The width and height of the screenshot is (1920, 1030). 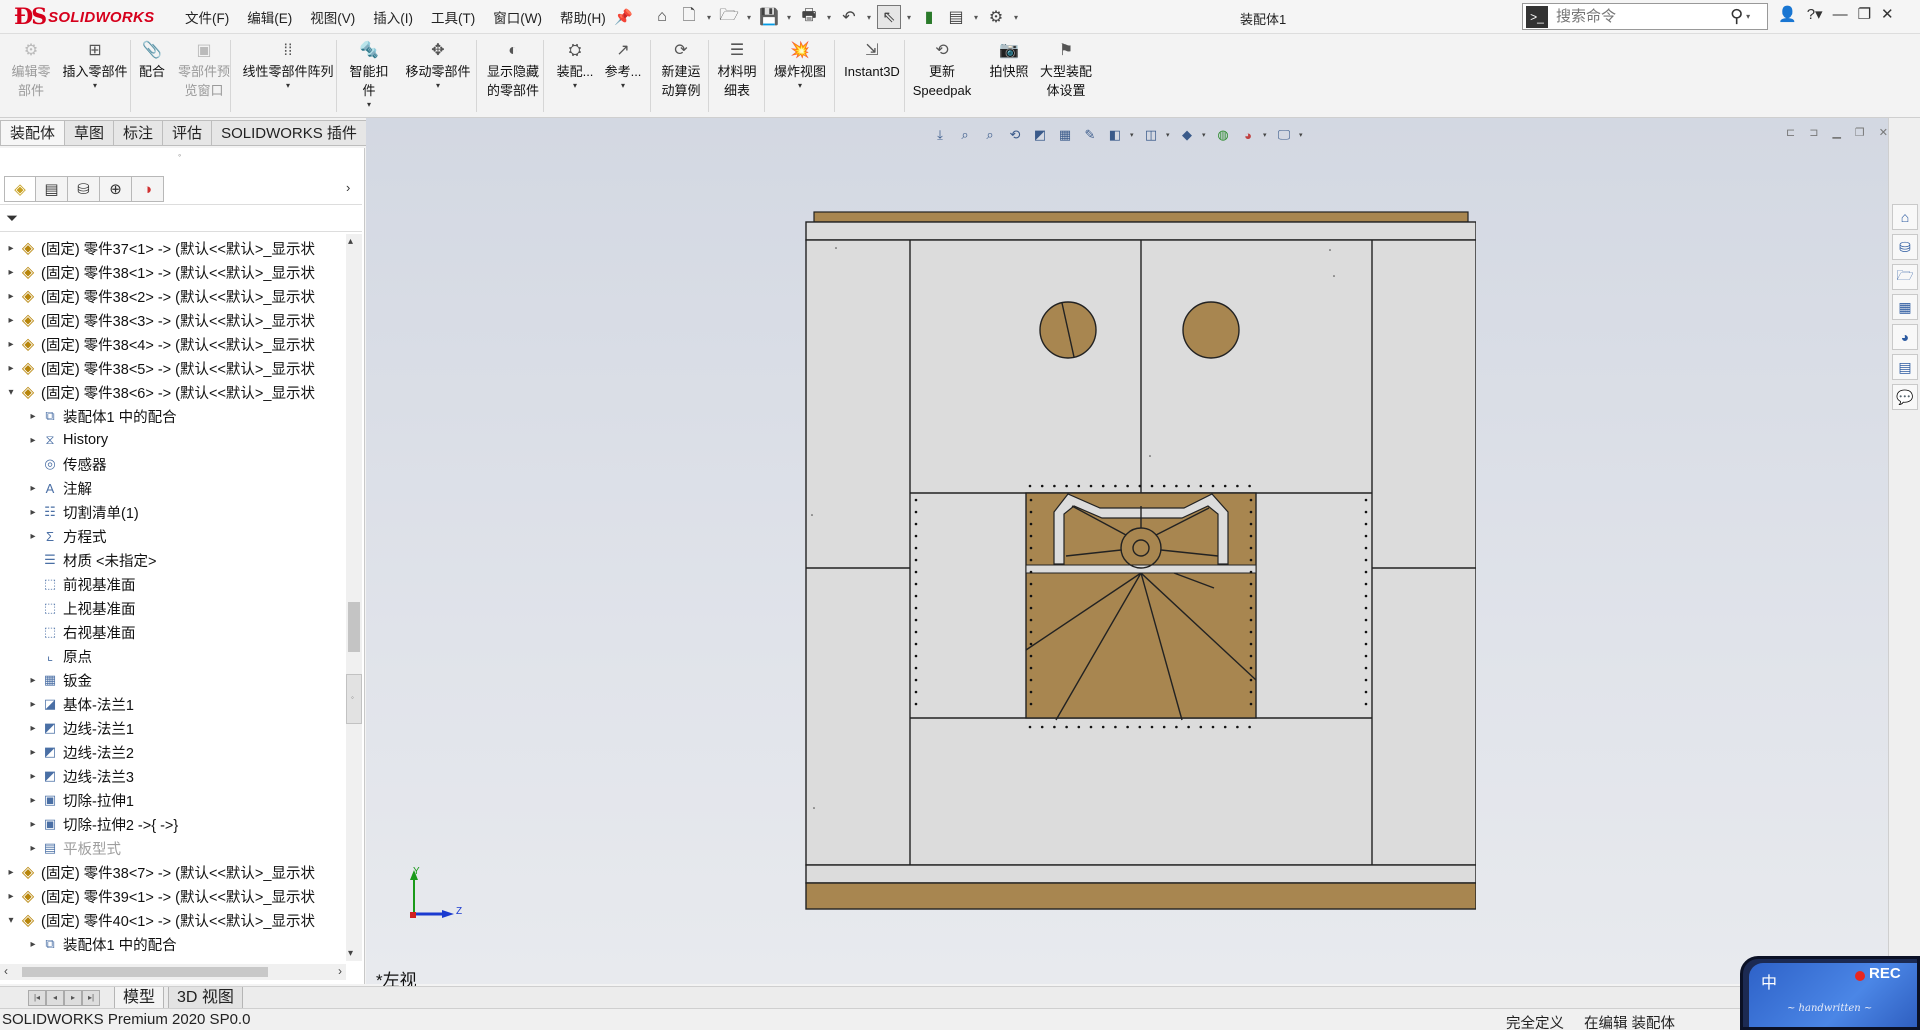 I want to click on appearances-scenes-icon: ◕, so click(x=1905, y=337).